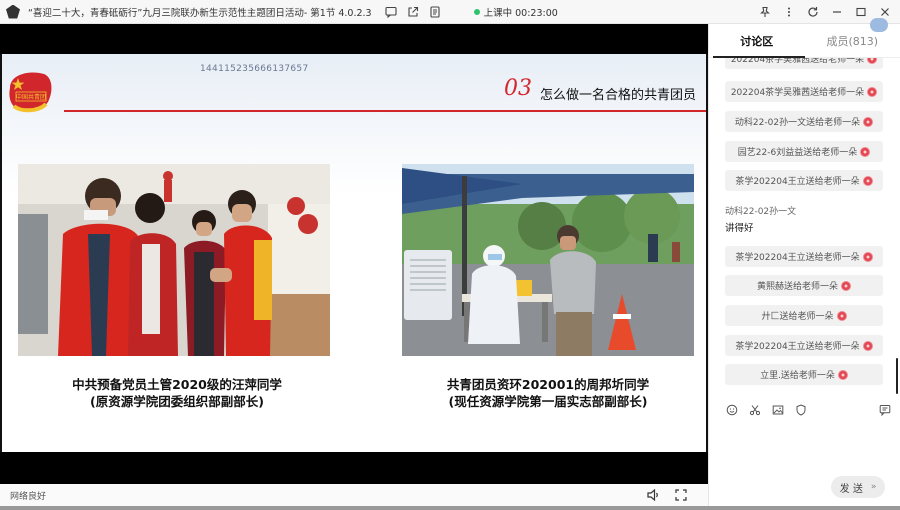 The image size is (900, 510). Describe the element at coordinates (450, 508) in the screenshot. I see `participant-strip` at that location.